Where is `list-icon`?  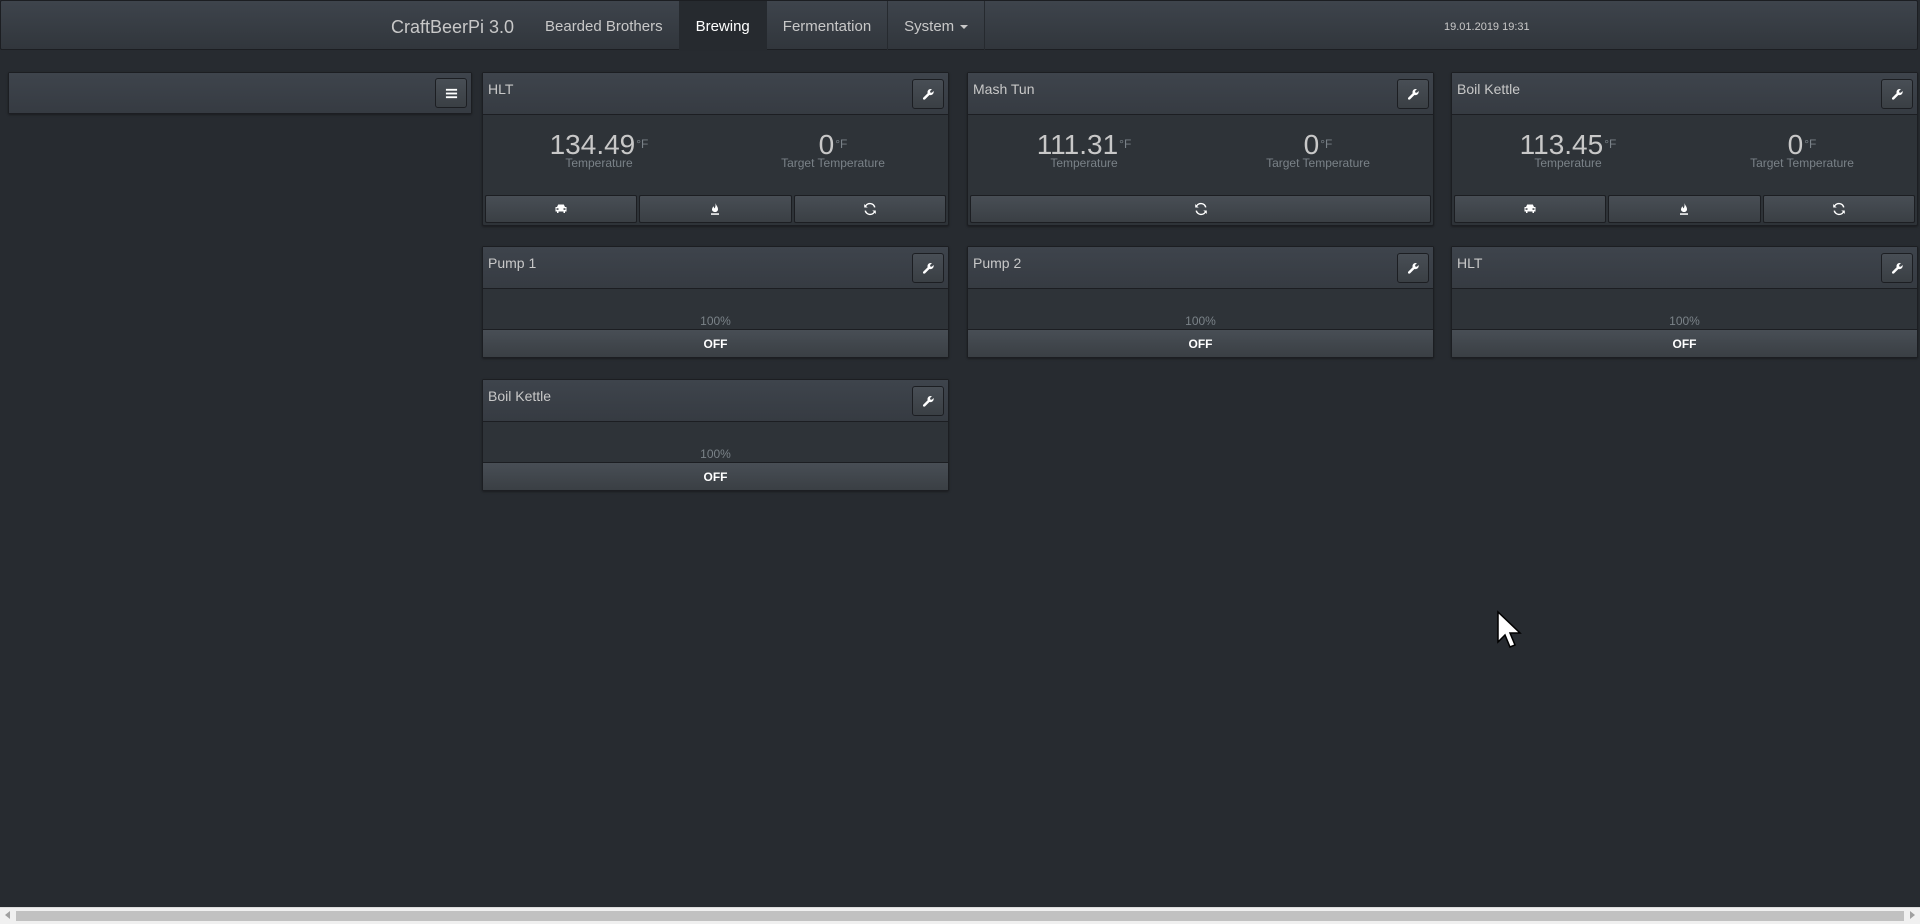 list-icon is located at coordinates (451, 93).